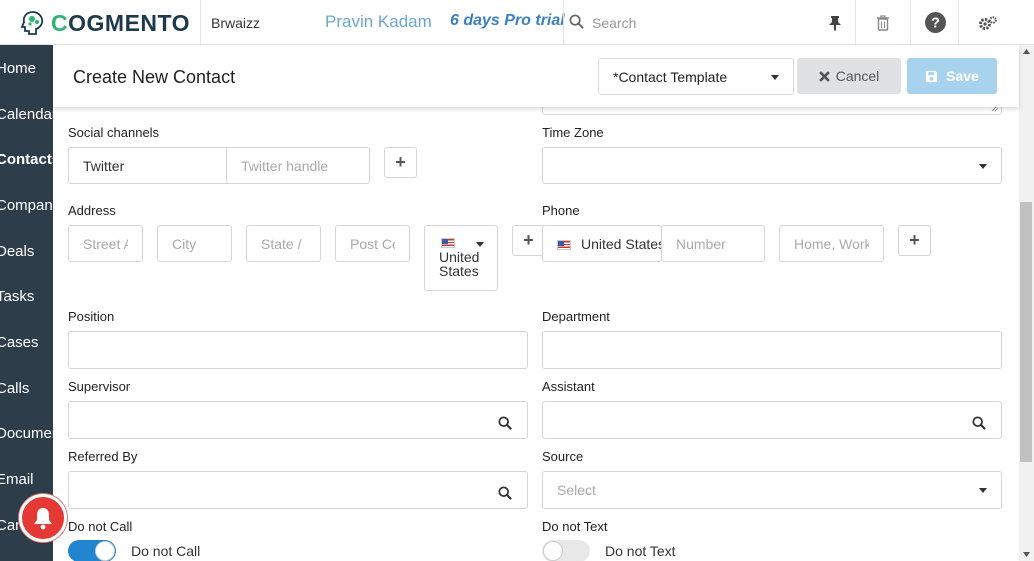 Image resolution: width=1034 pixels, height=561 pixels. What do you see at coordinates (772, 420) in the screenshot?
I see `assistant-input` at bounding box center [772, 420].